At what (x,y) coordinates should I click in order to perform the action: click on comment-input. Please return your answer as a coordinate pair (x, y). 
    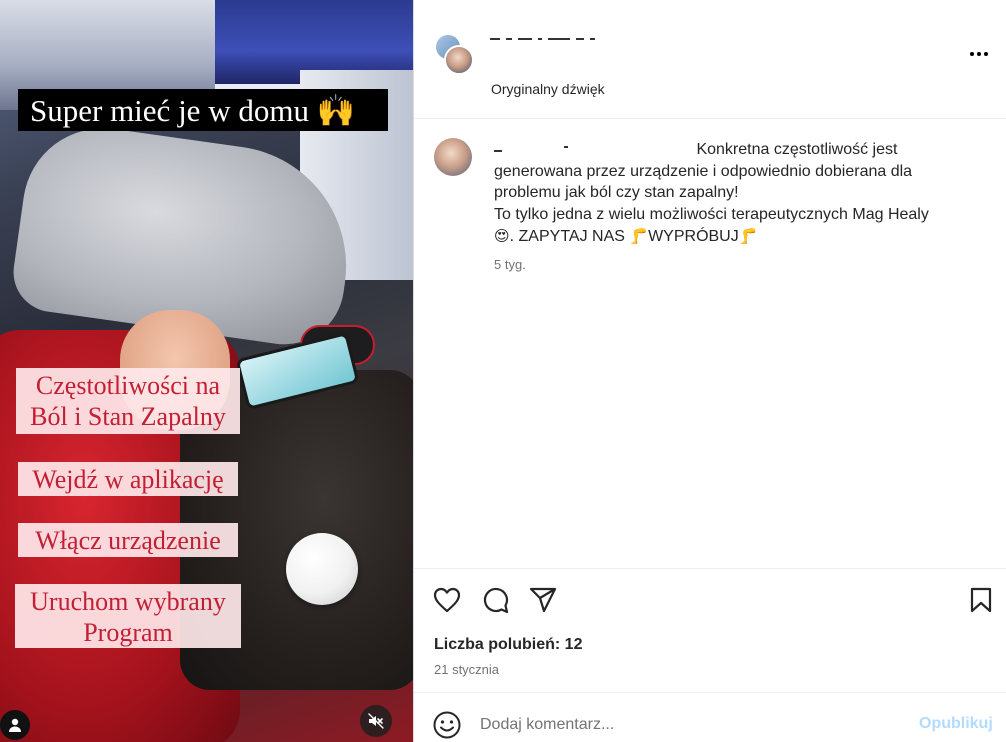
    Looking at the image, I should click on (690, 725).